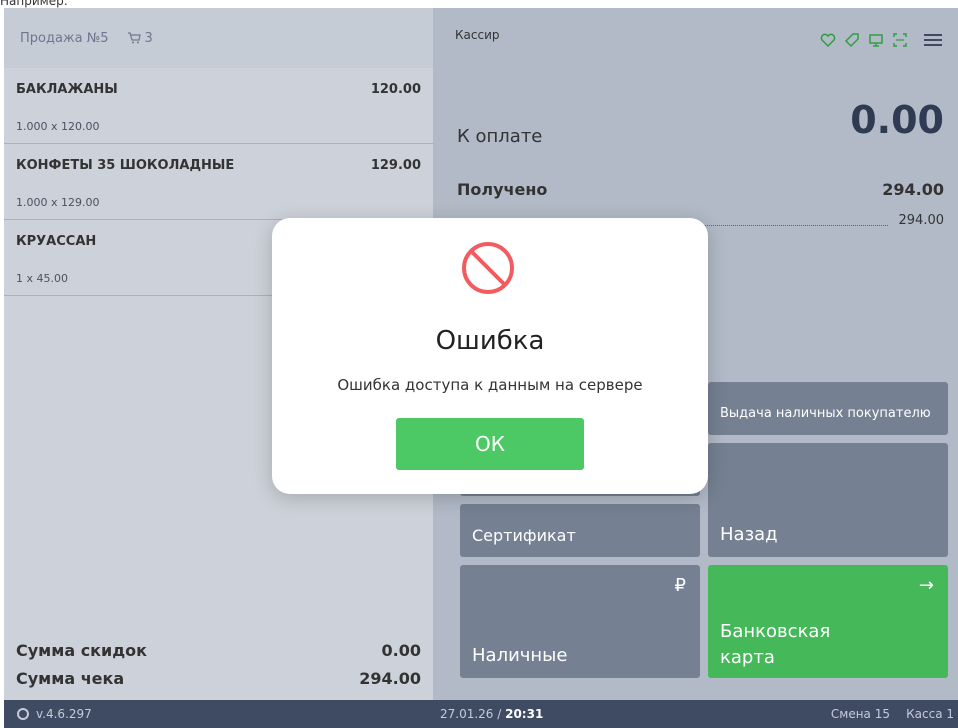 This screenshot has height=728, width=958. I want to click on list-item: БАКЛАЖАНЫ 120.00 1.000 x 120.00, so click(218, 106).